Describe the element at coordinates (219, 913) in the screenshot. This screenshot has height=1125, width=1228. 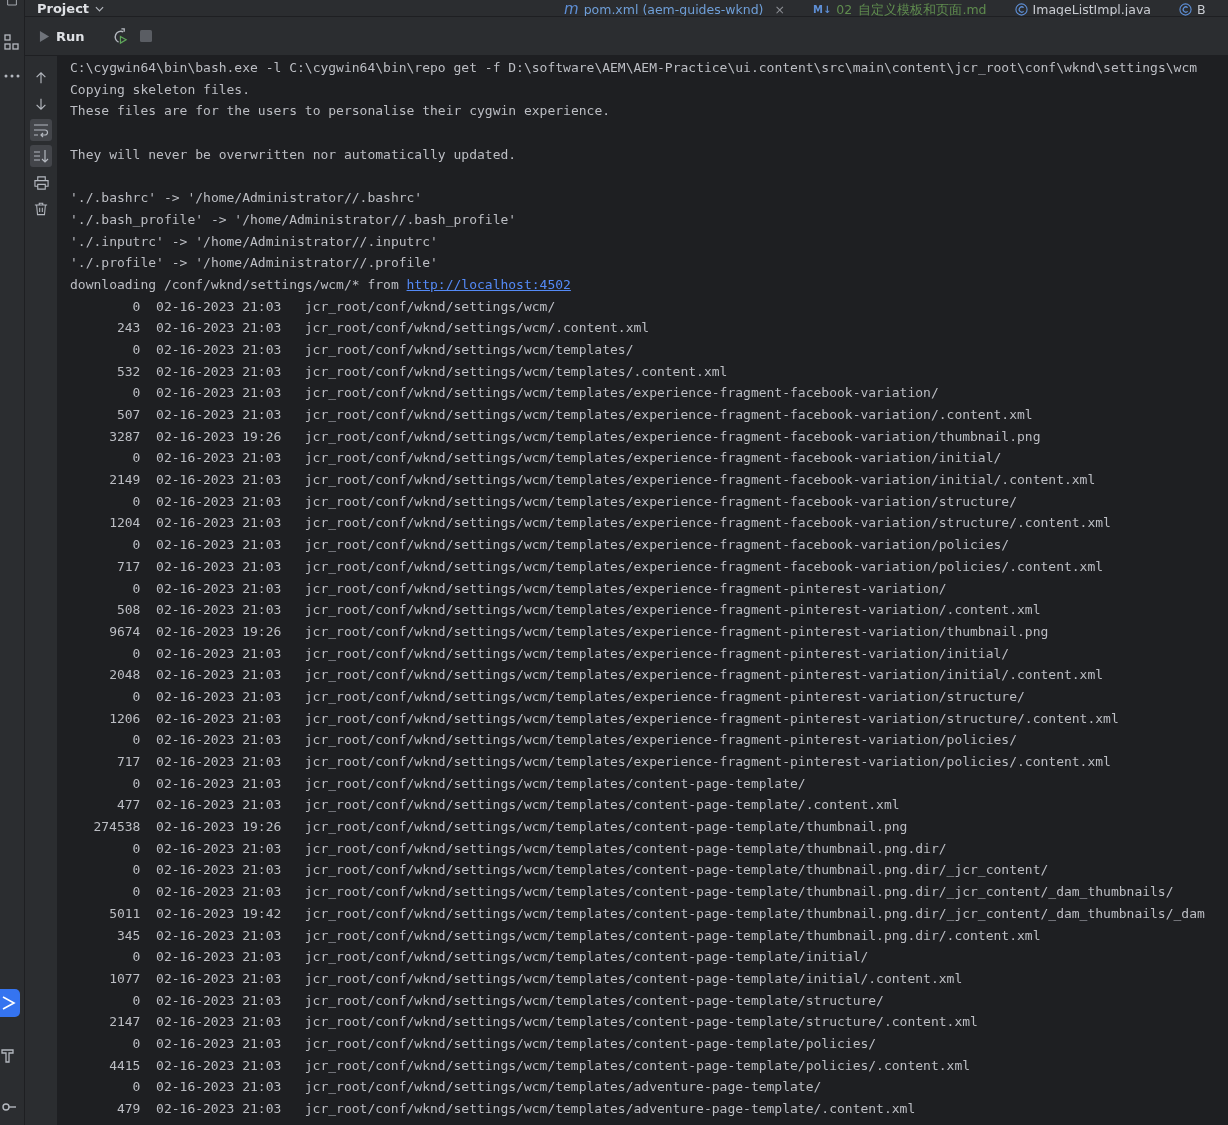
I see `file-date: 02-16-2023 19:42` at that location.